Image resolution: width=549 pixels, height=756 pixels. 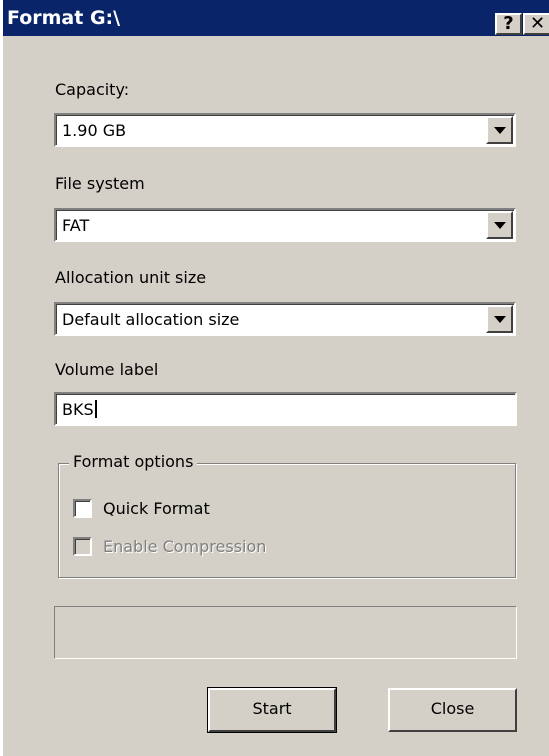 I want to click on format-progress-bar, so click(x=285, y=632).